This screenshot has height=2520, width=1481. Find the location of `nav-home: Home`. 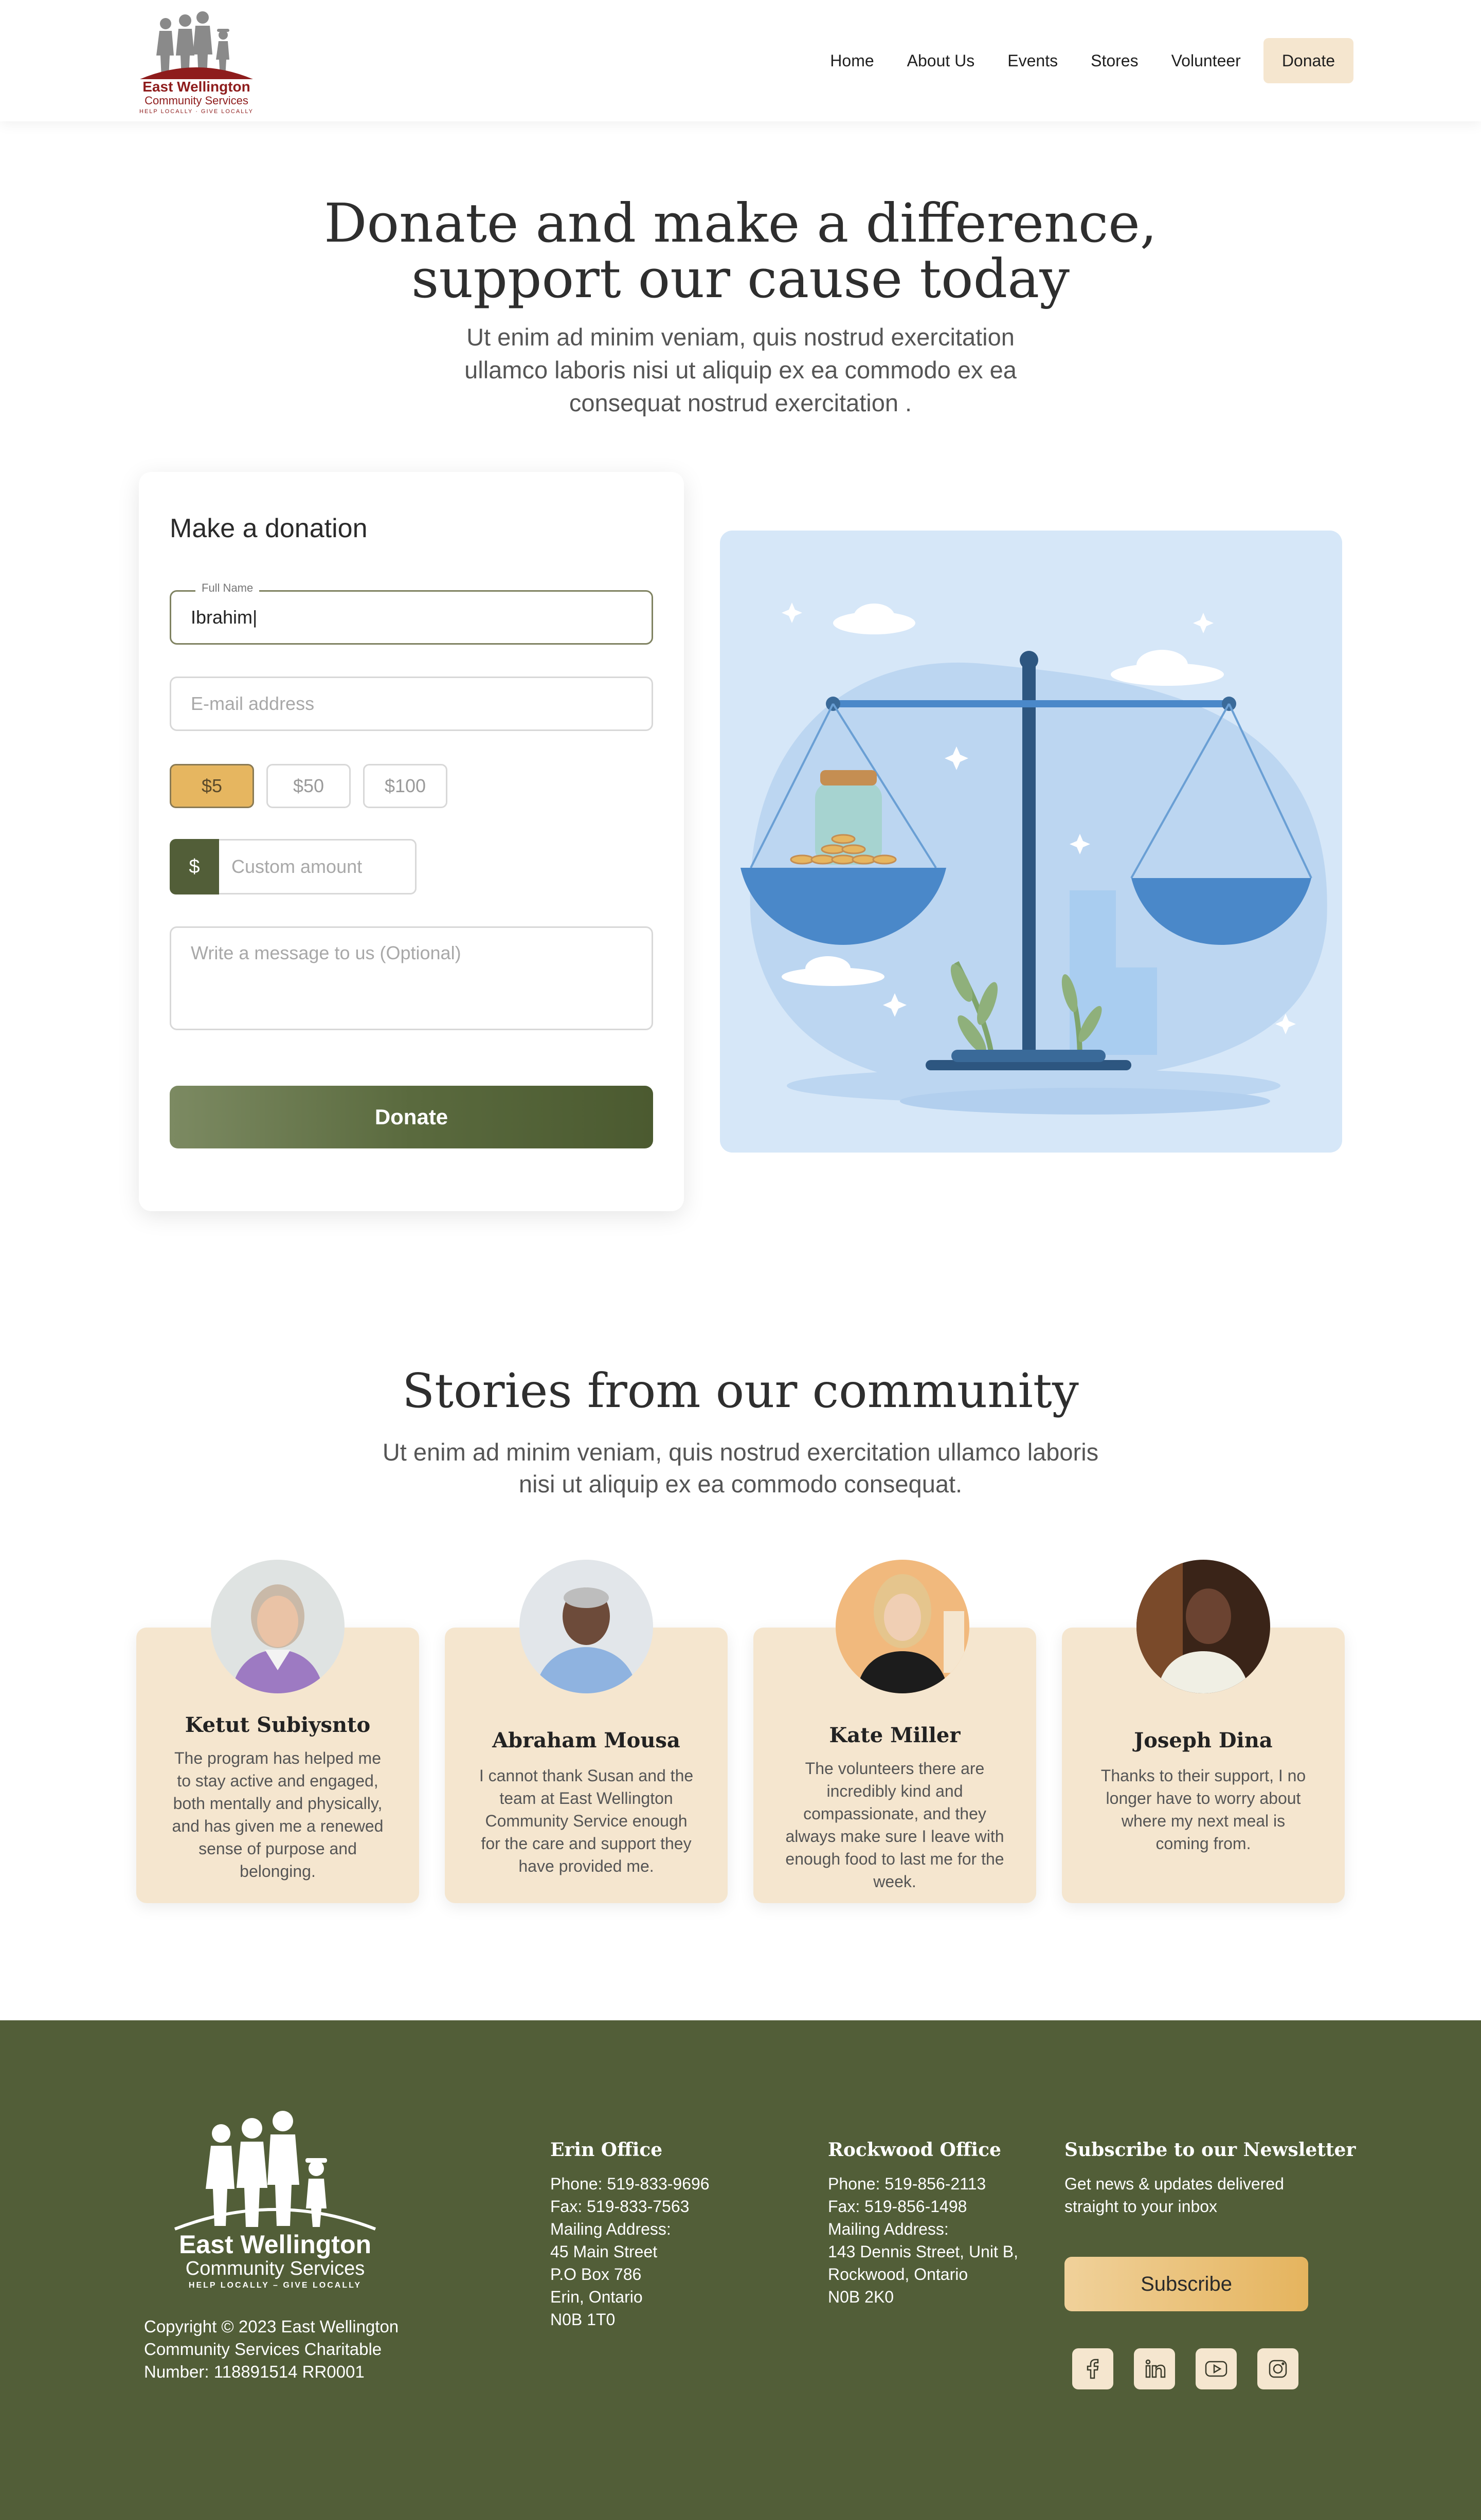

nav-home: Home is located at coordinates (852, 60).